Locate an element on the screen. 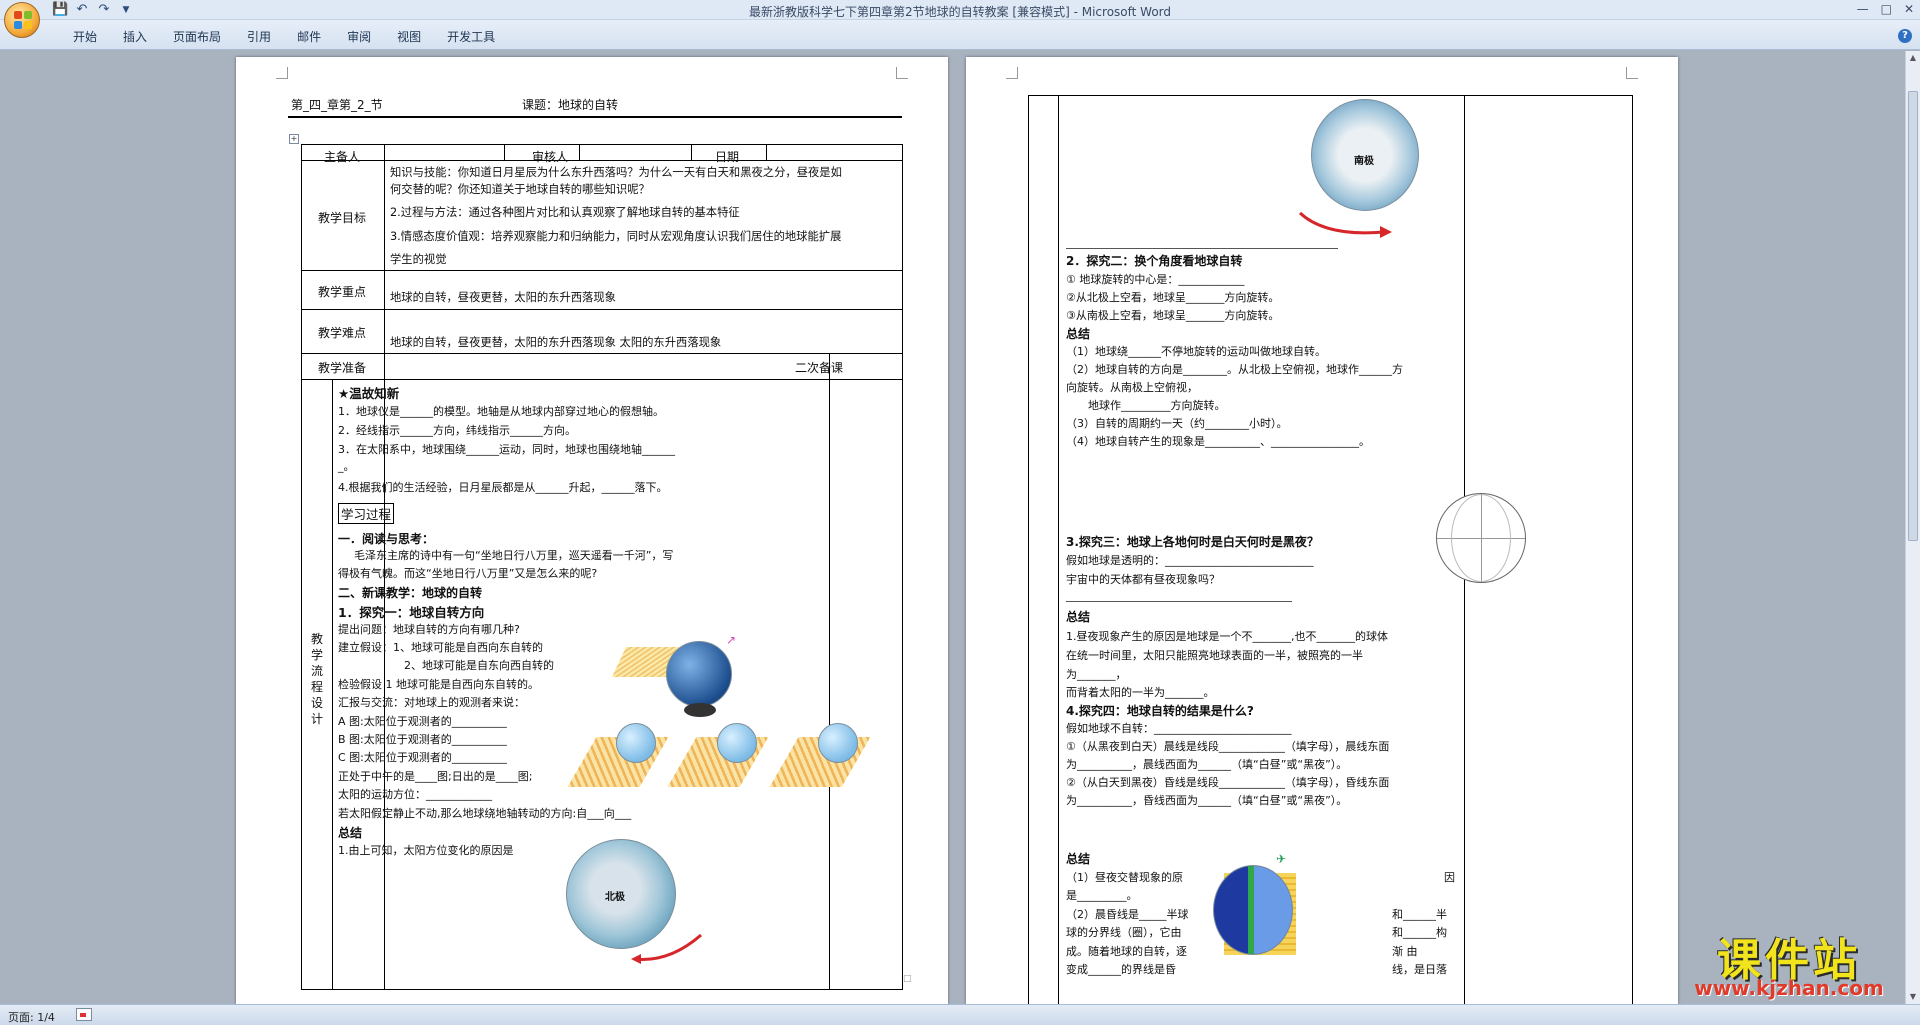 This screenshot has height=1025, width=1920. page-count: 页面: 1/4 is located at coordinates (31, 1017).